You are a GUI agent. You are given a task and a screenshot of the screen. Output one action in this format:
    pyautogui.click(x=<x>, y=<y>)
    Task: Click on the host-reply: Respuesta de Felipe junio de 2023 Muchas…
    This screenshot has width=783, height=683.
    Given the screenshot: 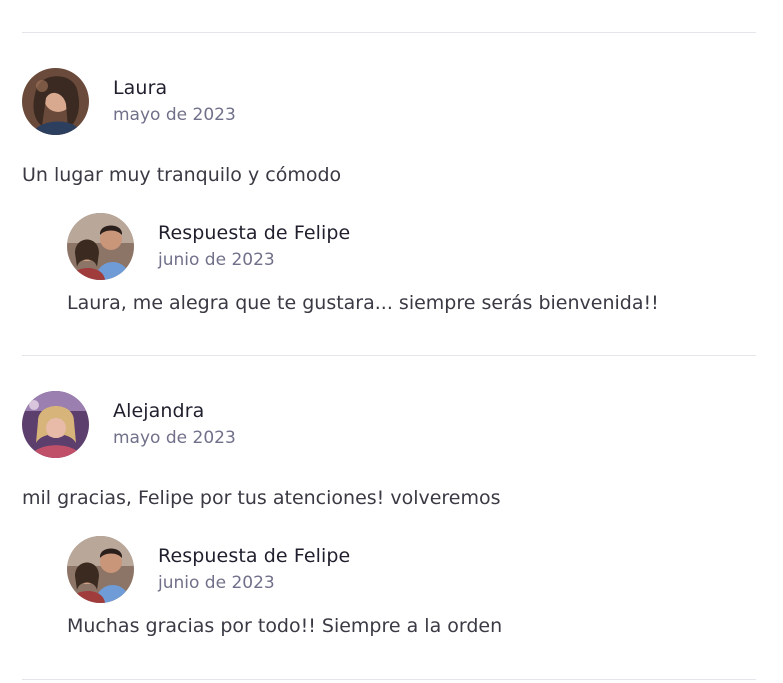 What is the action you would take?
    pyautogui.click(x=411, y=587)
    